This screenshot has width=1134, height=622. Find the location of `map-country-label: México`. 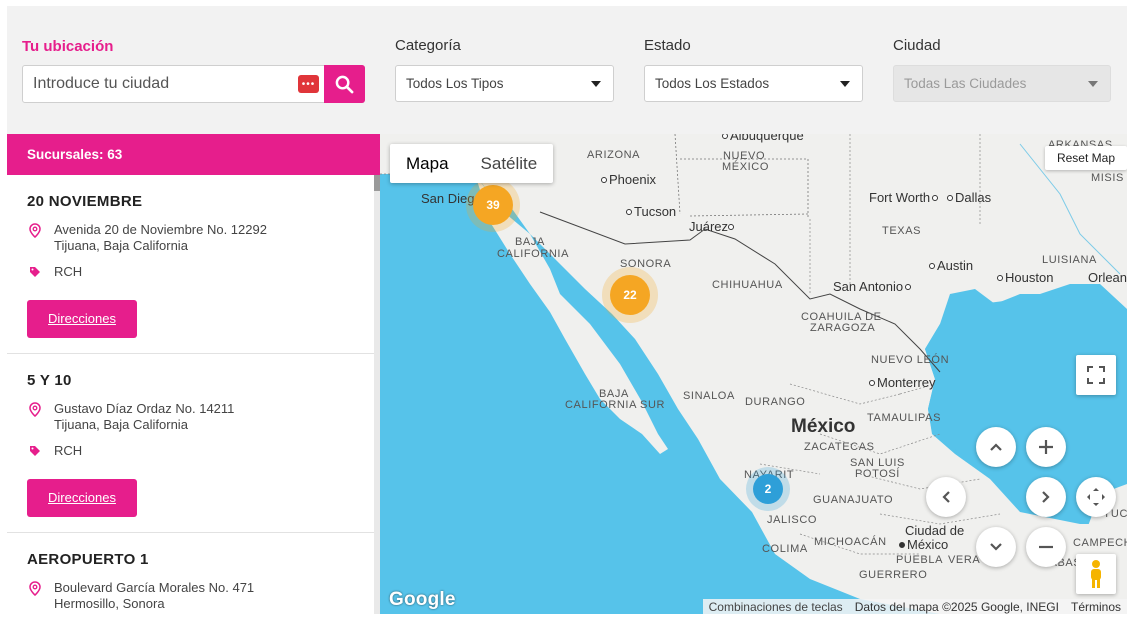

map-country-label: México is located at coordinates (823, 426).